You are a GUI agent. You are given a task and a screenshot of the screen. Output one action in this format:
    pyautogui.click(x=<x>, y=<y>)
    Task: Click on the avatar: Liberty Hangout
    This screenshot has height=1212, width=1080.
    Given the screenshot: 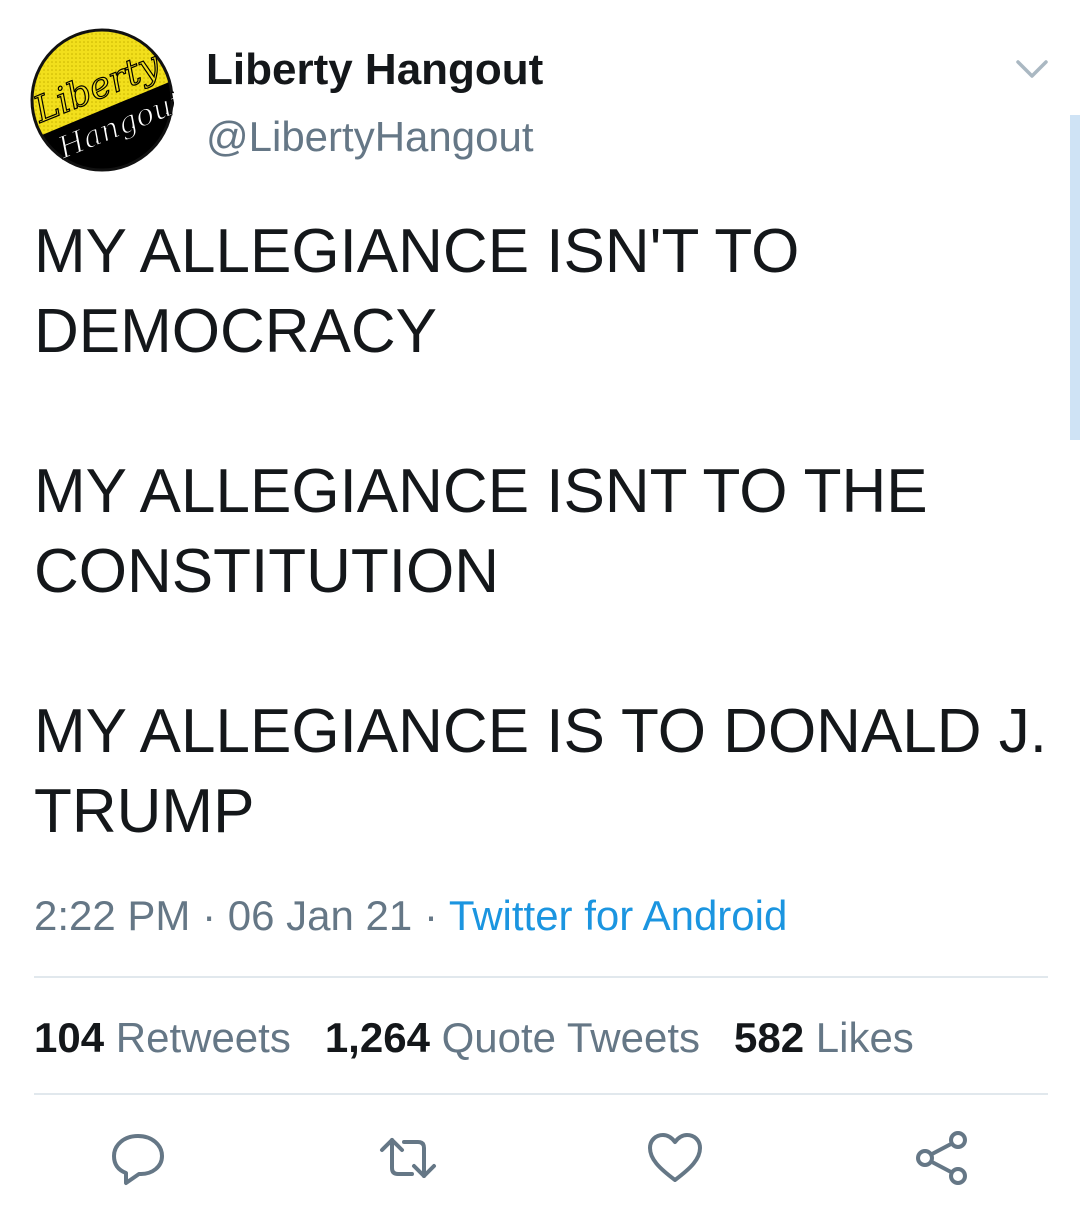 What is the action you would take?
    pyautogui.click(x=108, y=100)
    